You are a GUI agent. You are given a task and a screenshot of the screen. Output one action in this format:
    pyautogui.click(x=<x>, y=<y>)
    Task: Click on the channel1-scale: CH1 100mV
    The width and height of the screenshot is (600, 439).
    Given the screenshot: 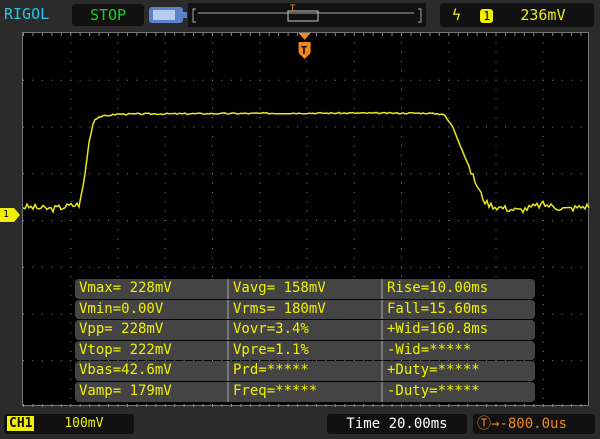 What is the action you would take?
    pyautogui.click(x=69, y=424)
    